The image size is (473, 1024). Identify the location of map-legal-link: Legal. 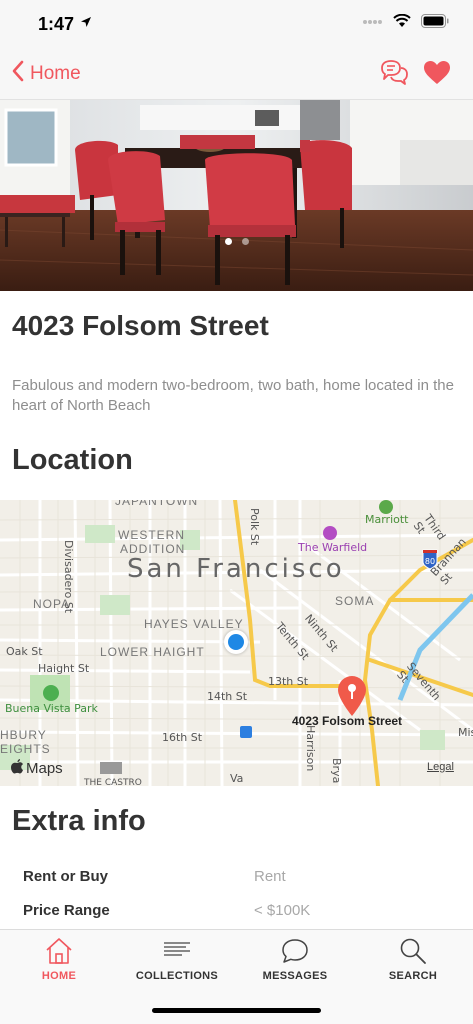
(440, 767).